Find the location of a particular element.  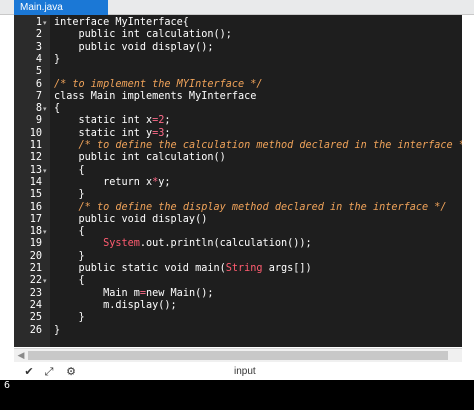

code-text: public int calculation() is located at coordinates (140, 158).